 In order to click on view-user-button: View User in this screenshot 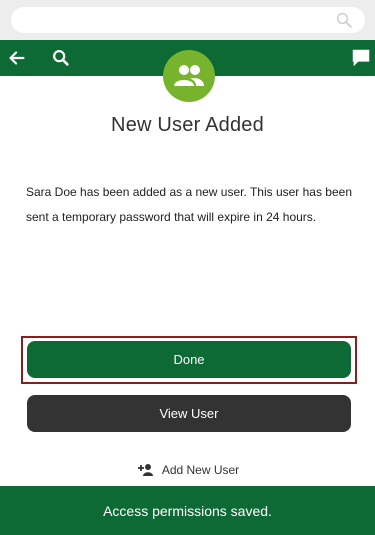, I will do `click(189, 413)`.